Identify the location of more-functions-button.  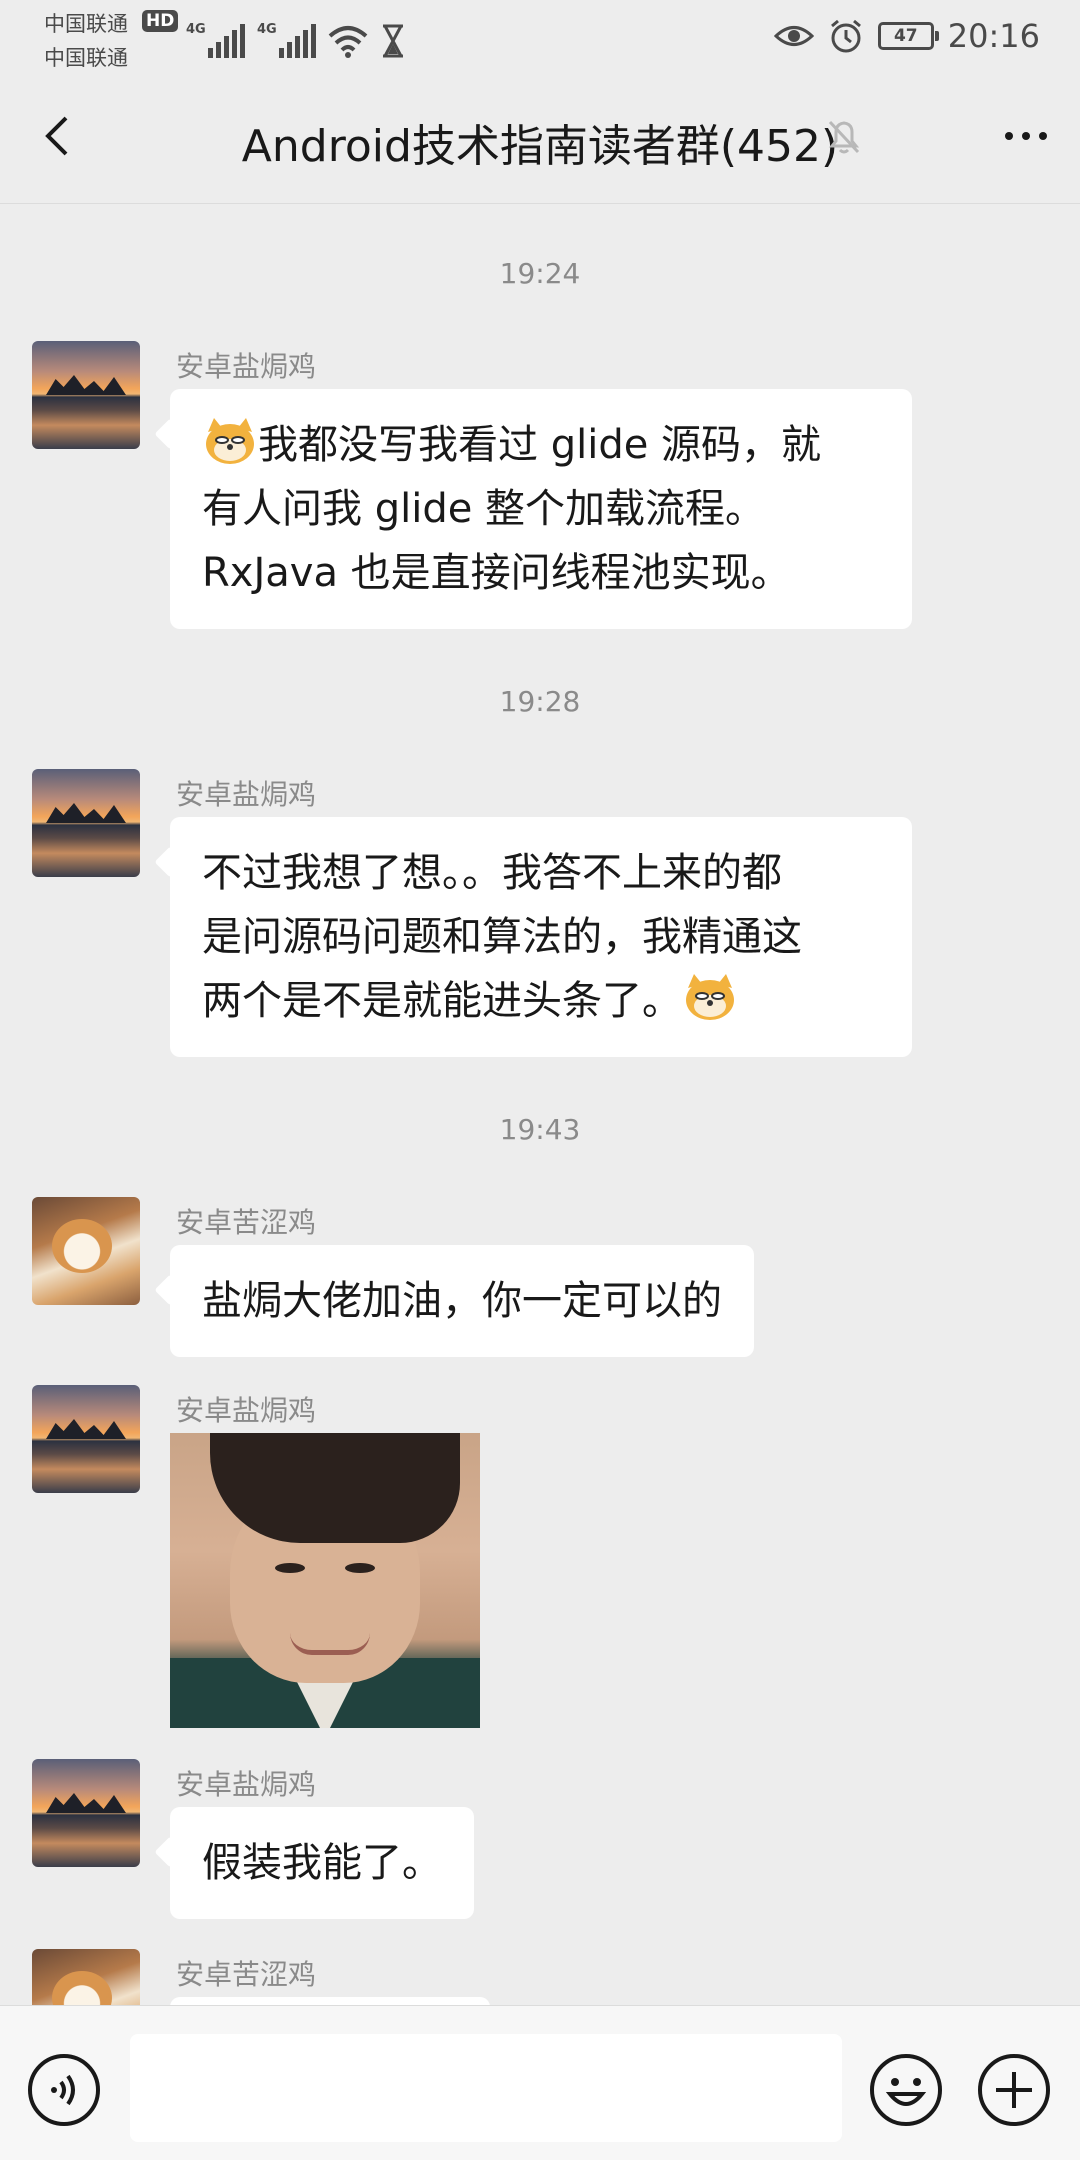
(1014, 2090).